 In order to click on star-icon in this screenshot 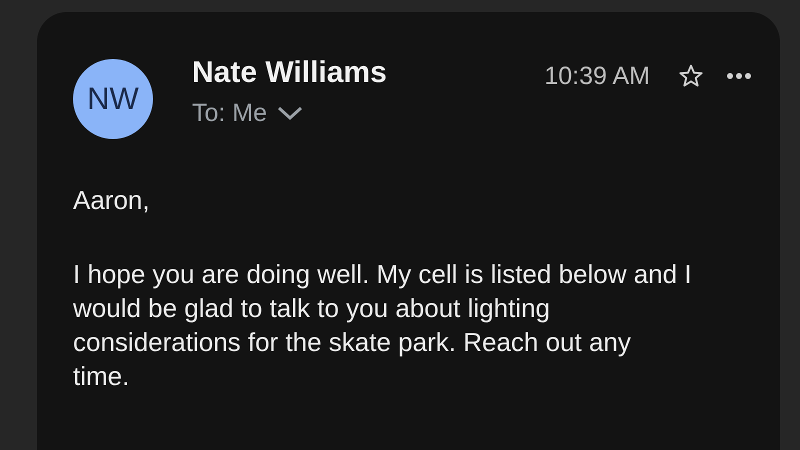, I will do `click(691, 76)`.